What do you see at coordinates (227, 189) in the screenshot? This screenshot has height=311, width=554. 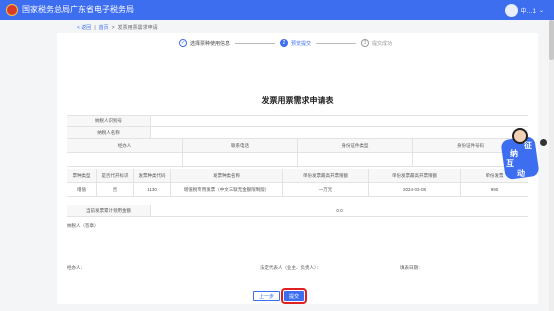 I see `invoice-name-value: 增值税专用发票（中文三联无金额限制版）` at bounding box center [227, 189].